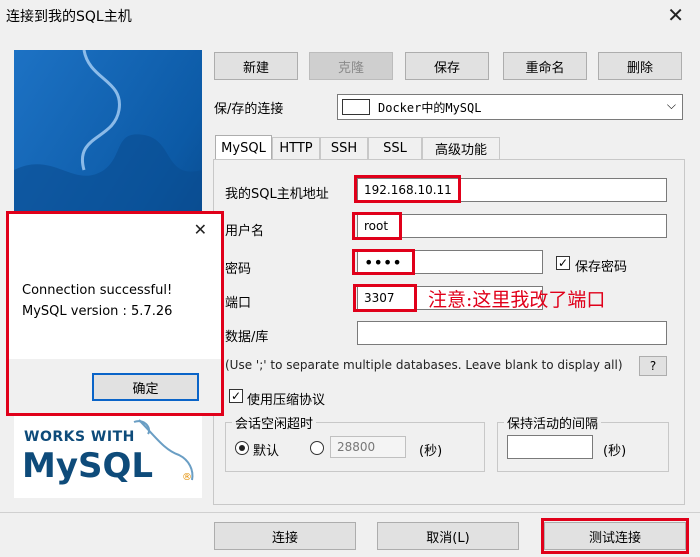  What do you see at coordinates (447, 66) in the screenshot?
I see `save-button: 保存` at bounding box center [447, 66].